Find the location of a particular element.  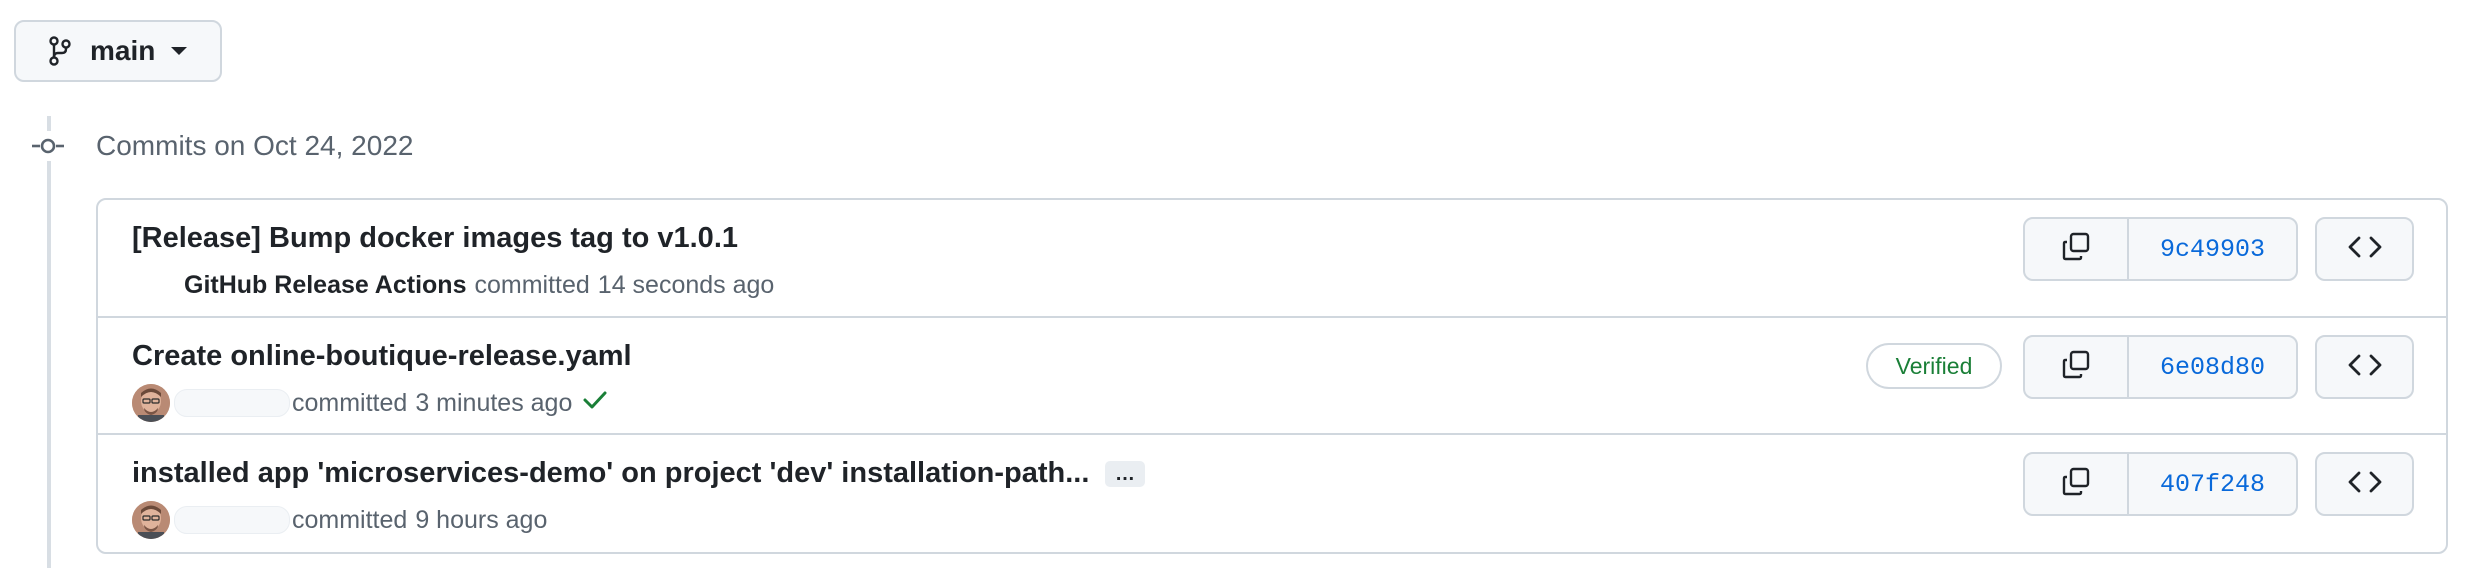

timeline-line is located at coordinates (49, 342).